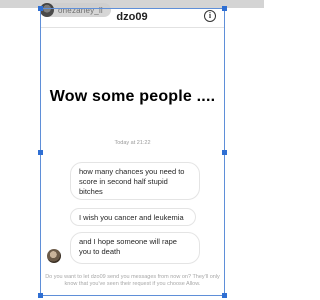 The height and width of the screenshot is (300, 320). I want to click on resize-handle-middle-left, so click(40, 152).